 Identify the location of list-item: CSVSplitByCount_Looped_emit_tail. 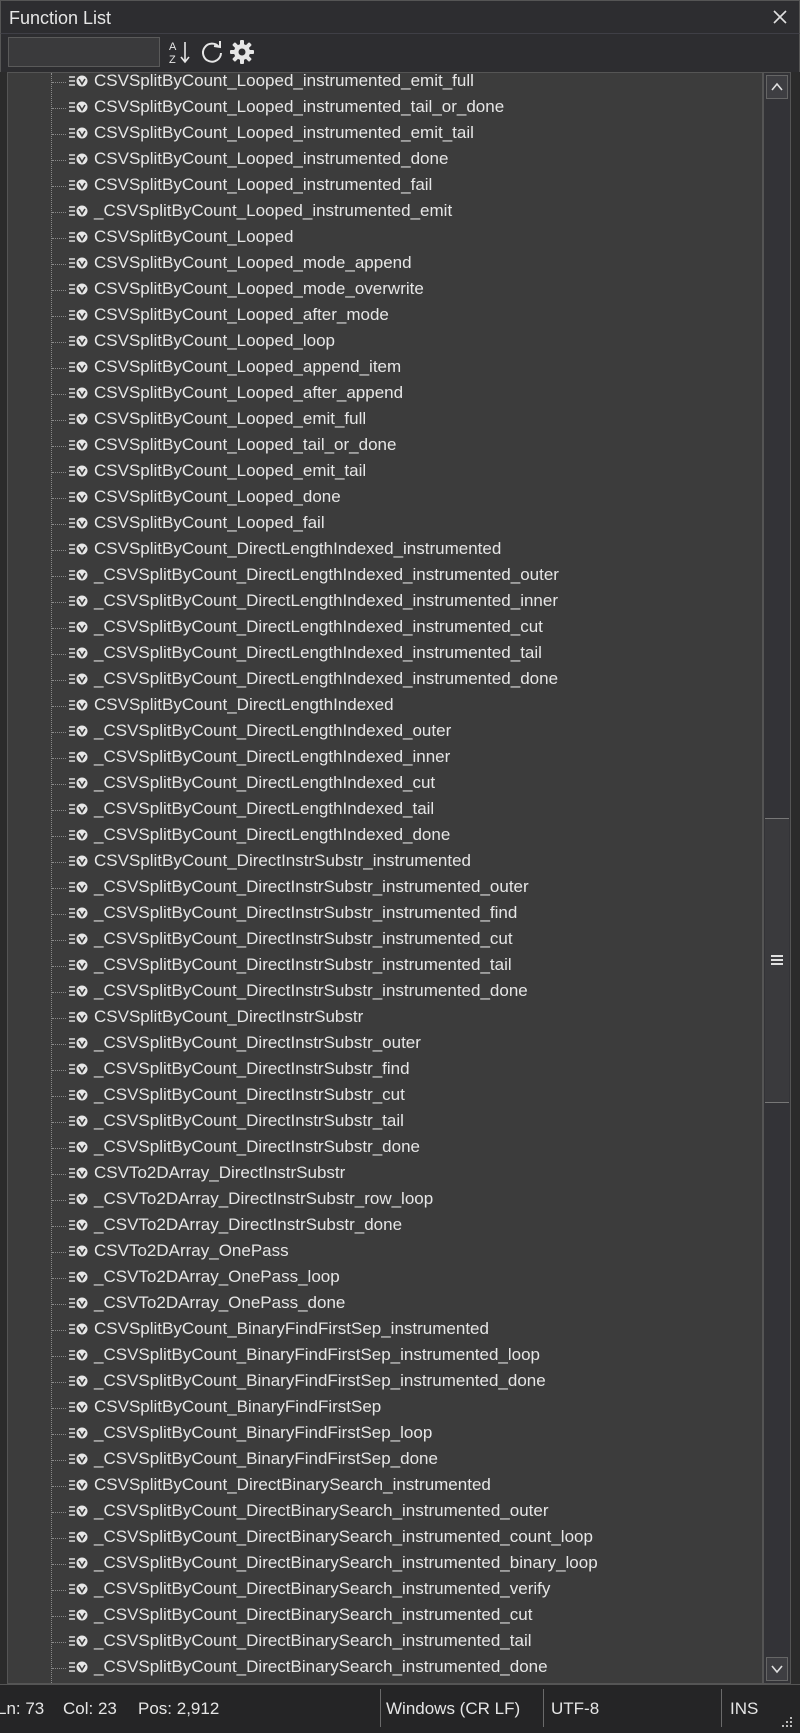
(383, 472).